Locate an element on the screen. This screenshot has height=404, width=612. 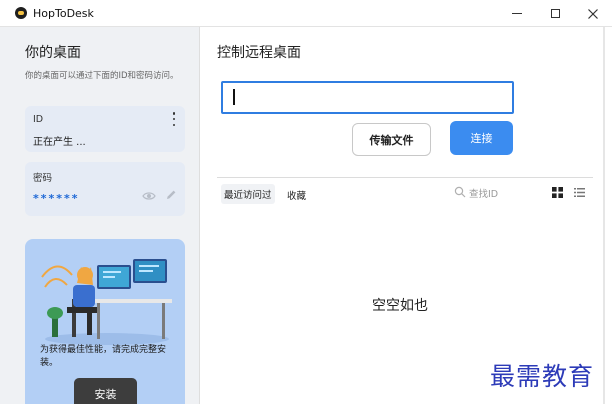
eye-icon is located at coordinates (149, 196).